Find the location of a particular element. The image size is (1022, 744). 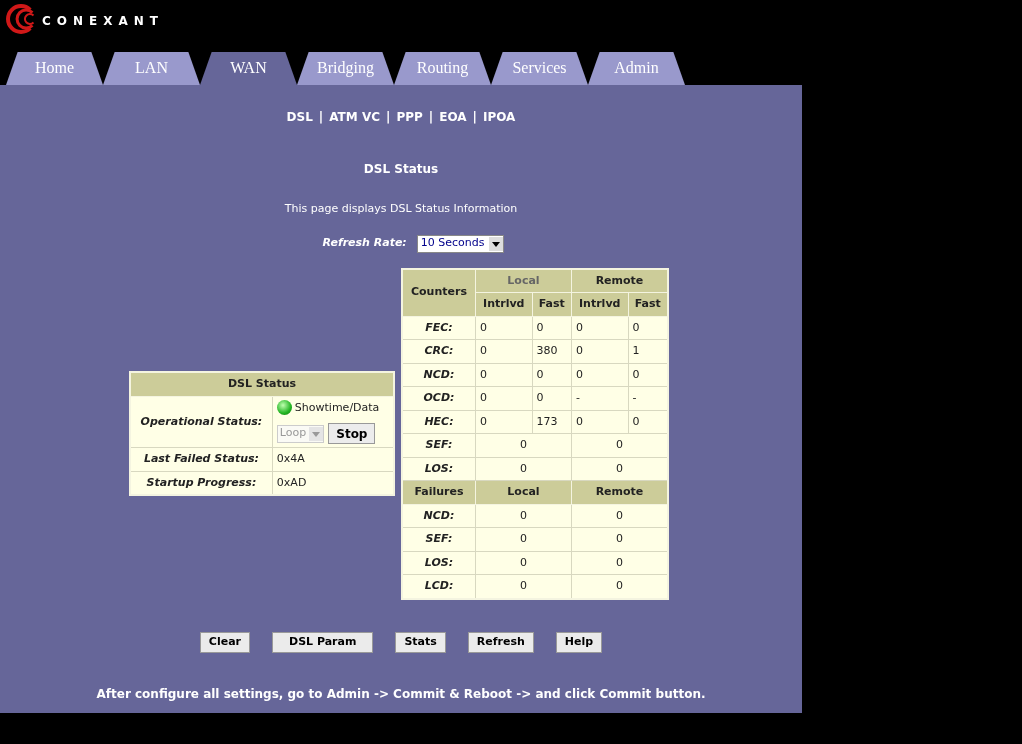

table-row-label: Startup Progress: is located at coordinates (201, 483).